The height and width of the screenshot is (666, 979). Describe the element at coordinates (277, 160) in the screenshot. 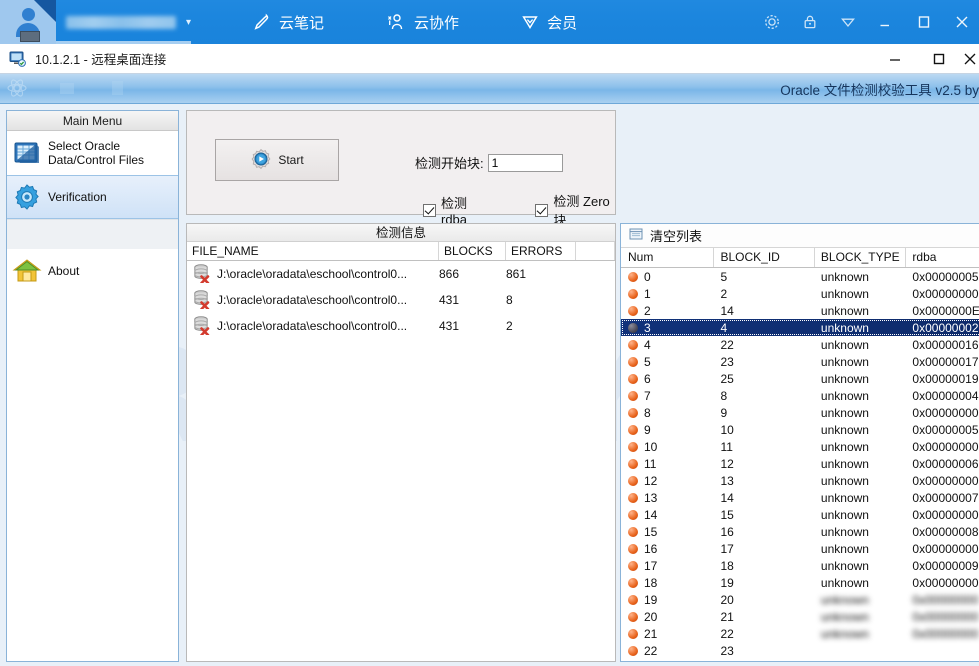

I see `start-button: Start` at that location.